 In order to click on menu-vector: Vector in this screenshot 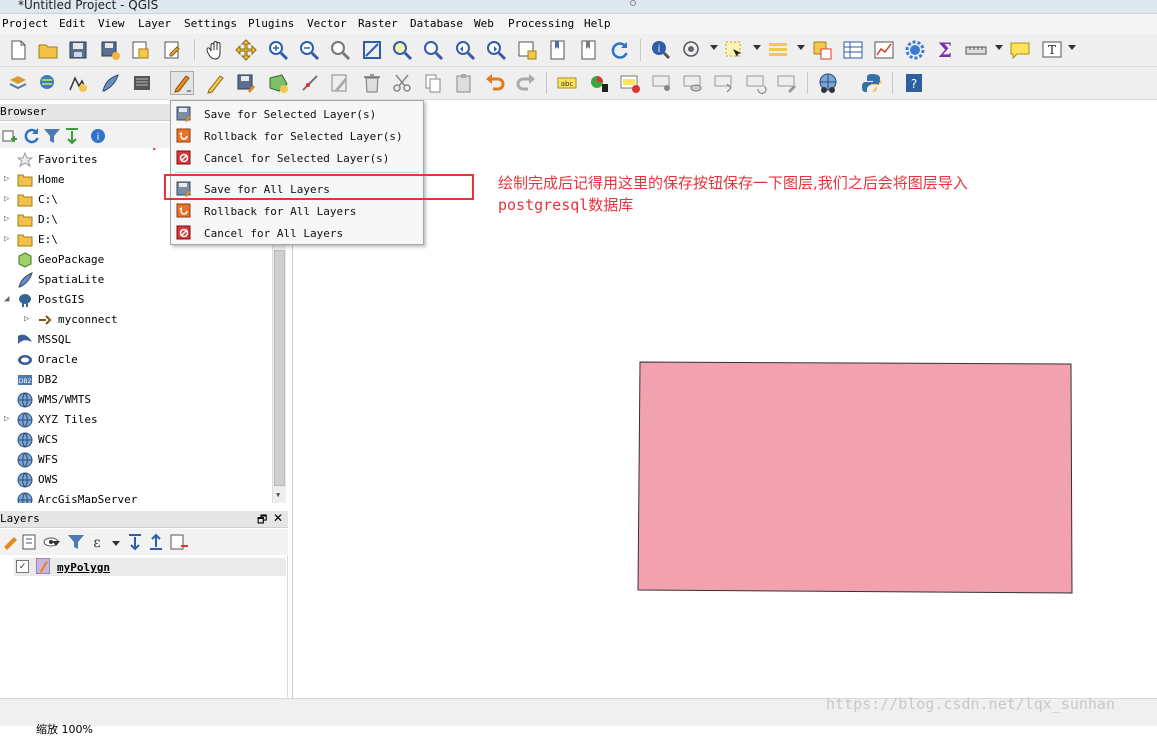, I will do `click(327, 23)`.